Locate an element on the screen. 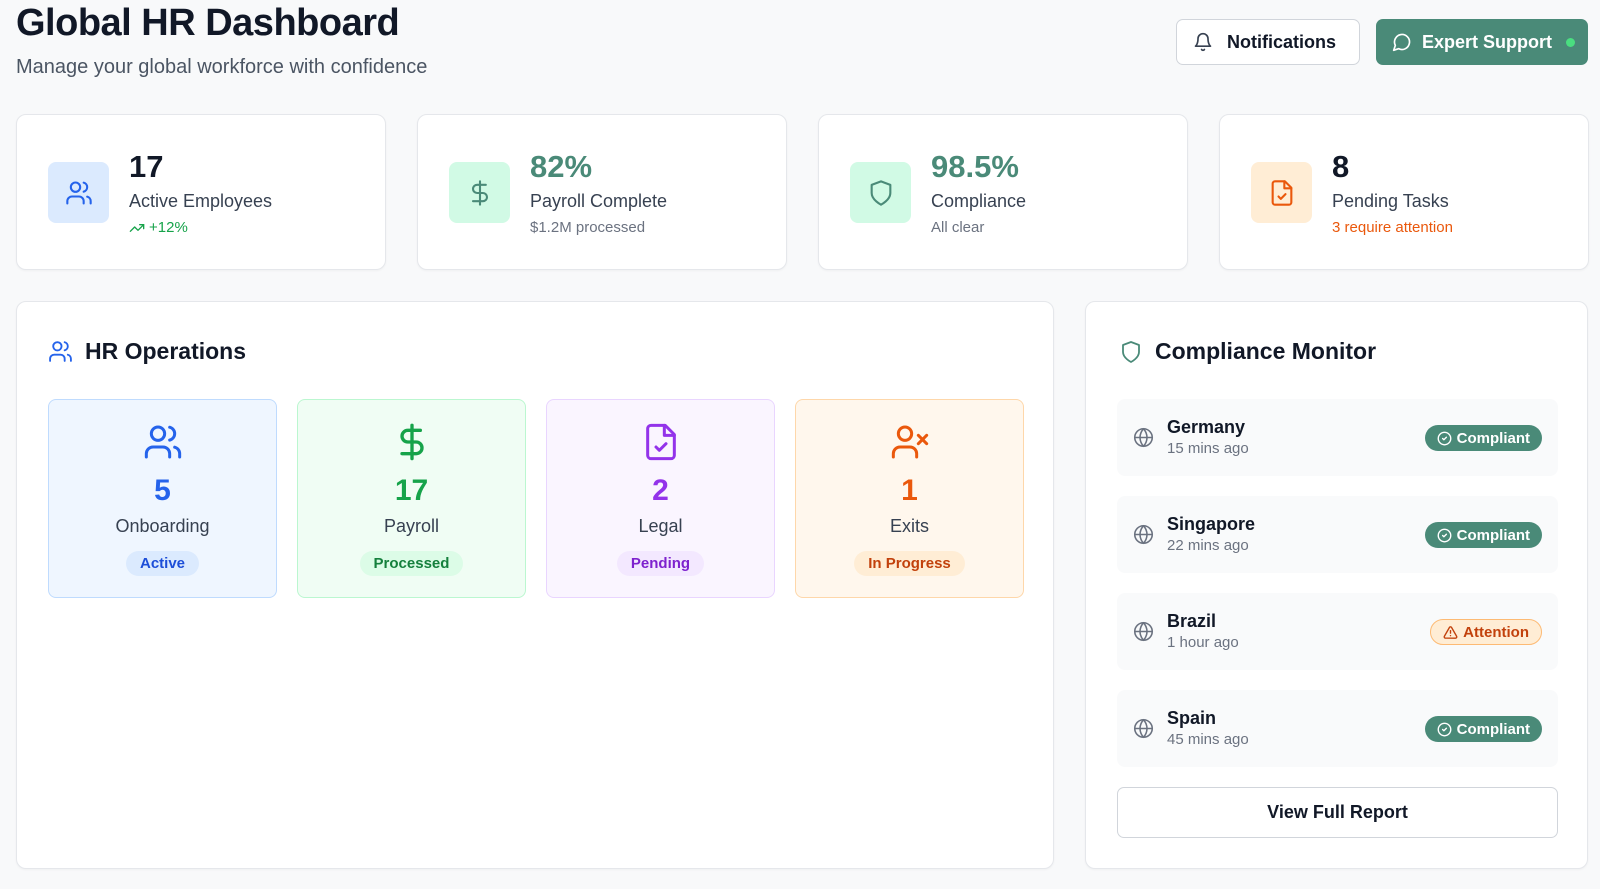 Image resolution: width=1600 pixels, height=889 pixels. expert-support-button: Expert Support is located at coordinates (1482, 42).